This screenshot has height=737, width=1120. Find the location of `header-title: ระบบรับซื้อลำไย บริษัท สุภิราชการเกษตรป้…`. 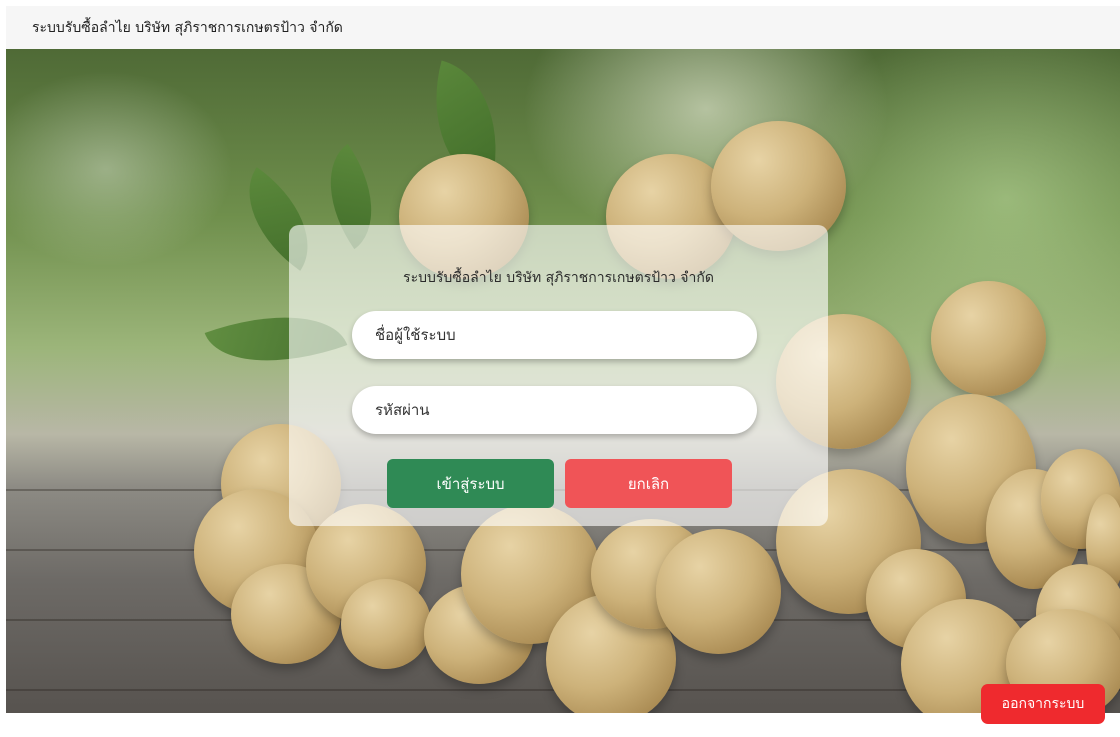

header-title: ระบบรับซื้อลำไย บริษัท สุภิราชการเกษตรป้… is located at coordinates (187, 27).